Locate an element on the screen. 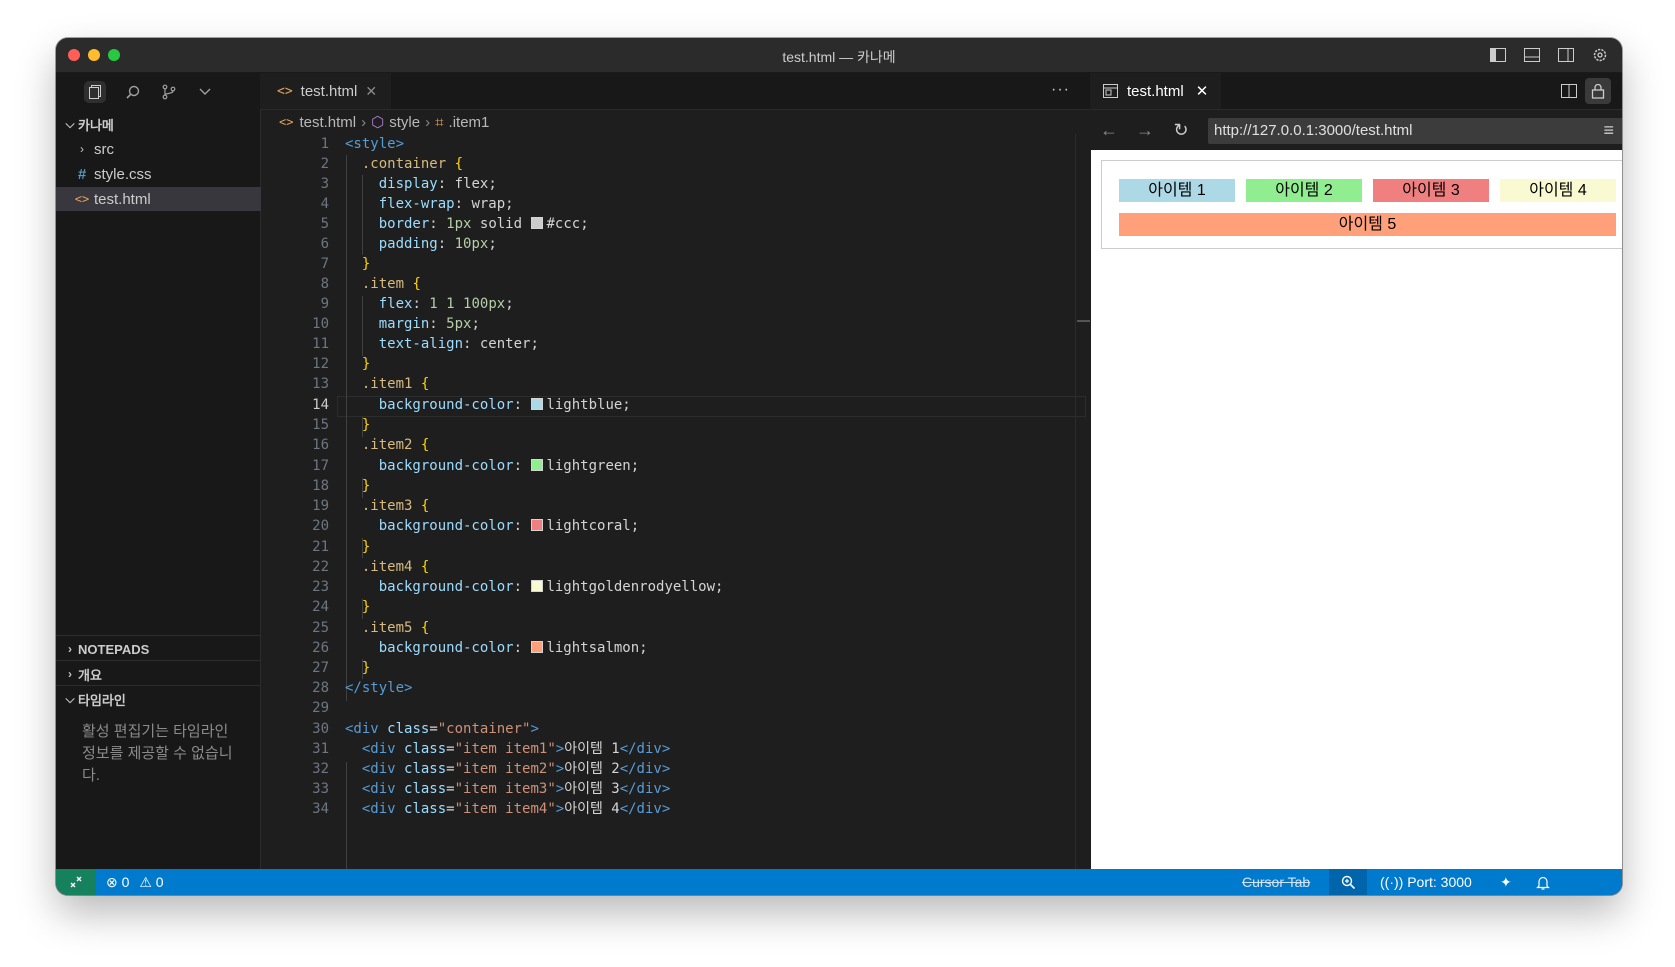 Image resolution: width=1675 pixels, height=967 pixels. tab-preview-test-html: test.html ✕ is located at coordinates (1156, 91).